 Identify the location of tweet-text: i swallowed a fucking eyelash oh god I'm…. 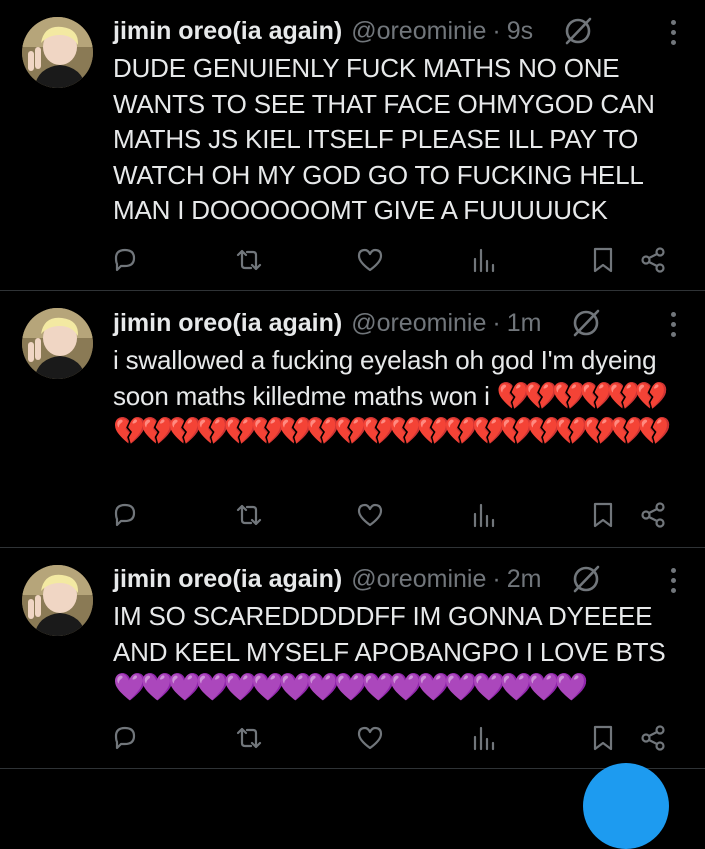
(399, 396).